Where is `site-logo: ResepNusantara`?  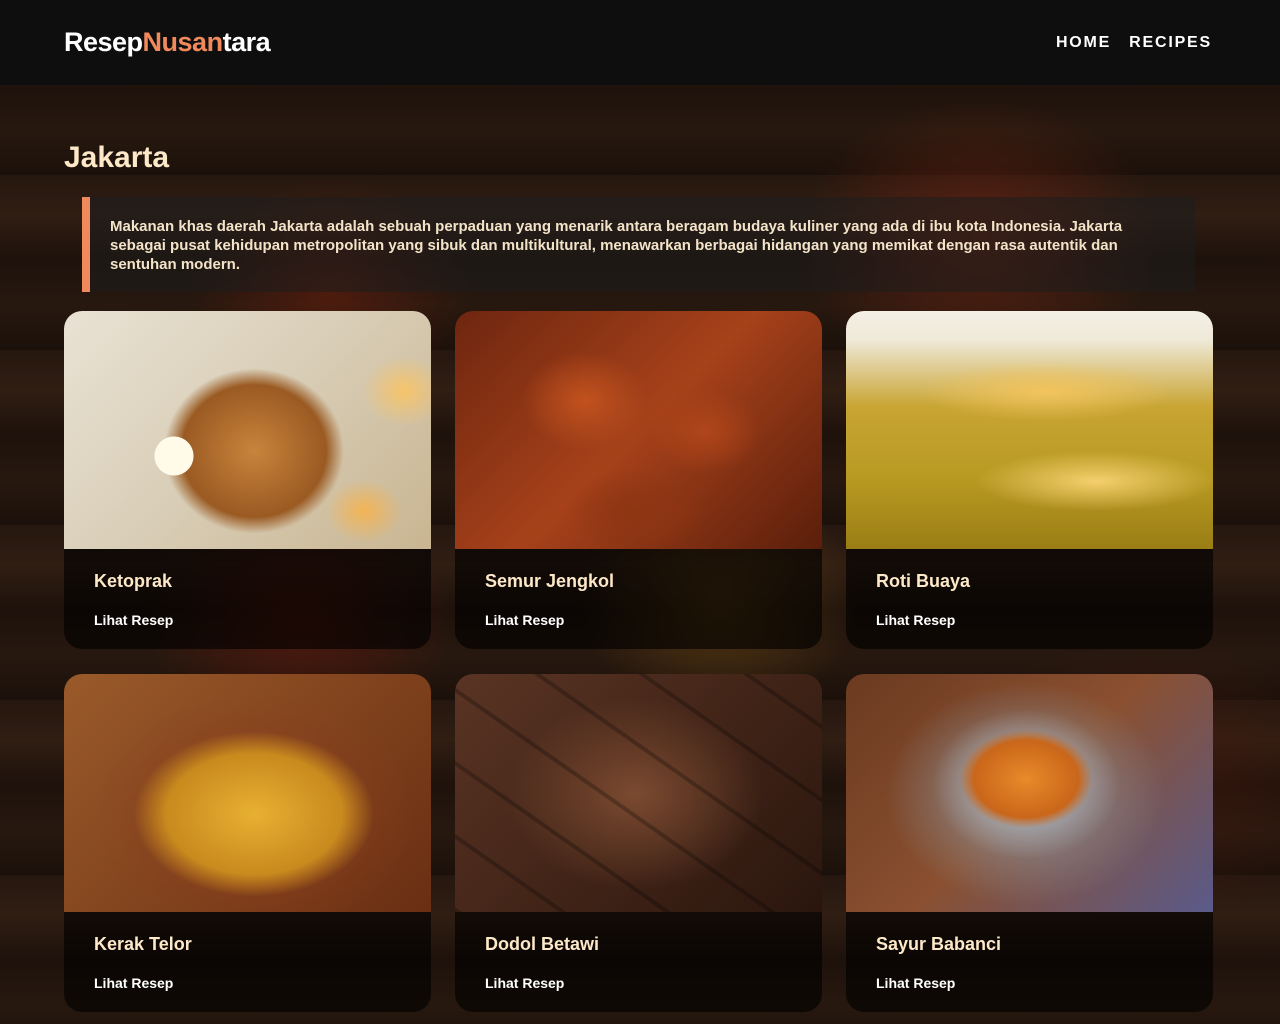
site-logo: ResepNusantara is located at coordinates (167, 42).